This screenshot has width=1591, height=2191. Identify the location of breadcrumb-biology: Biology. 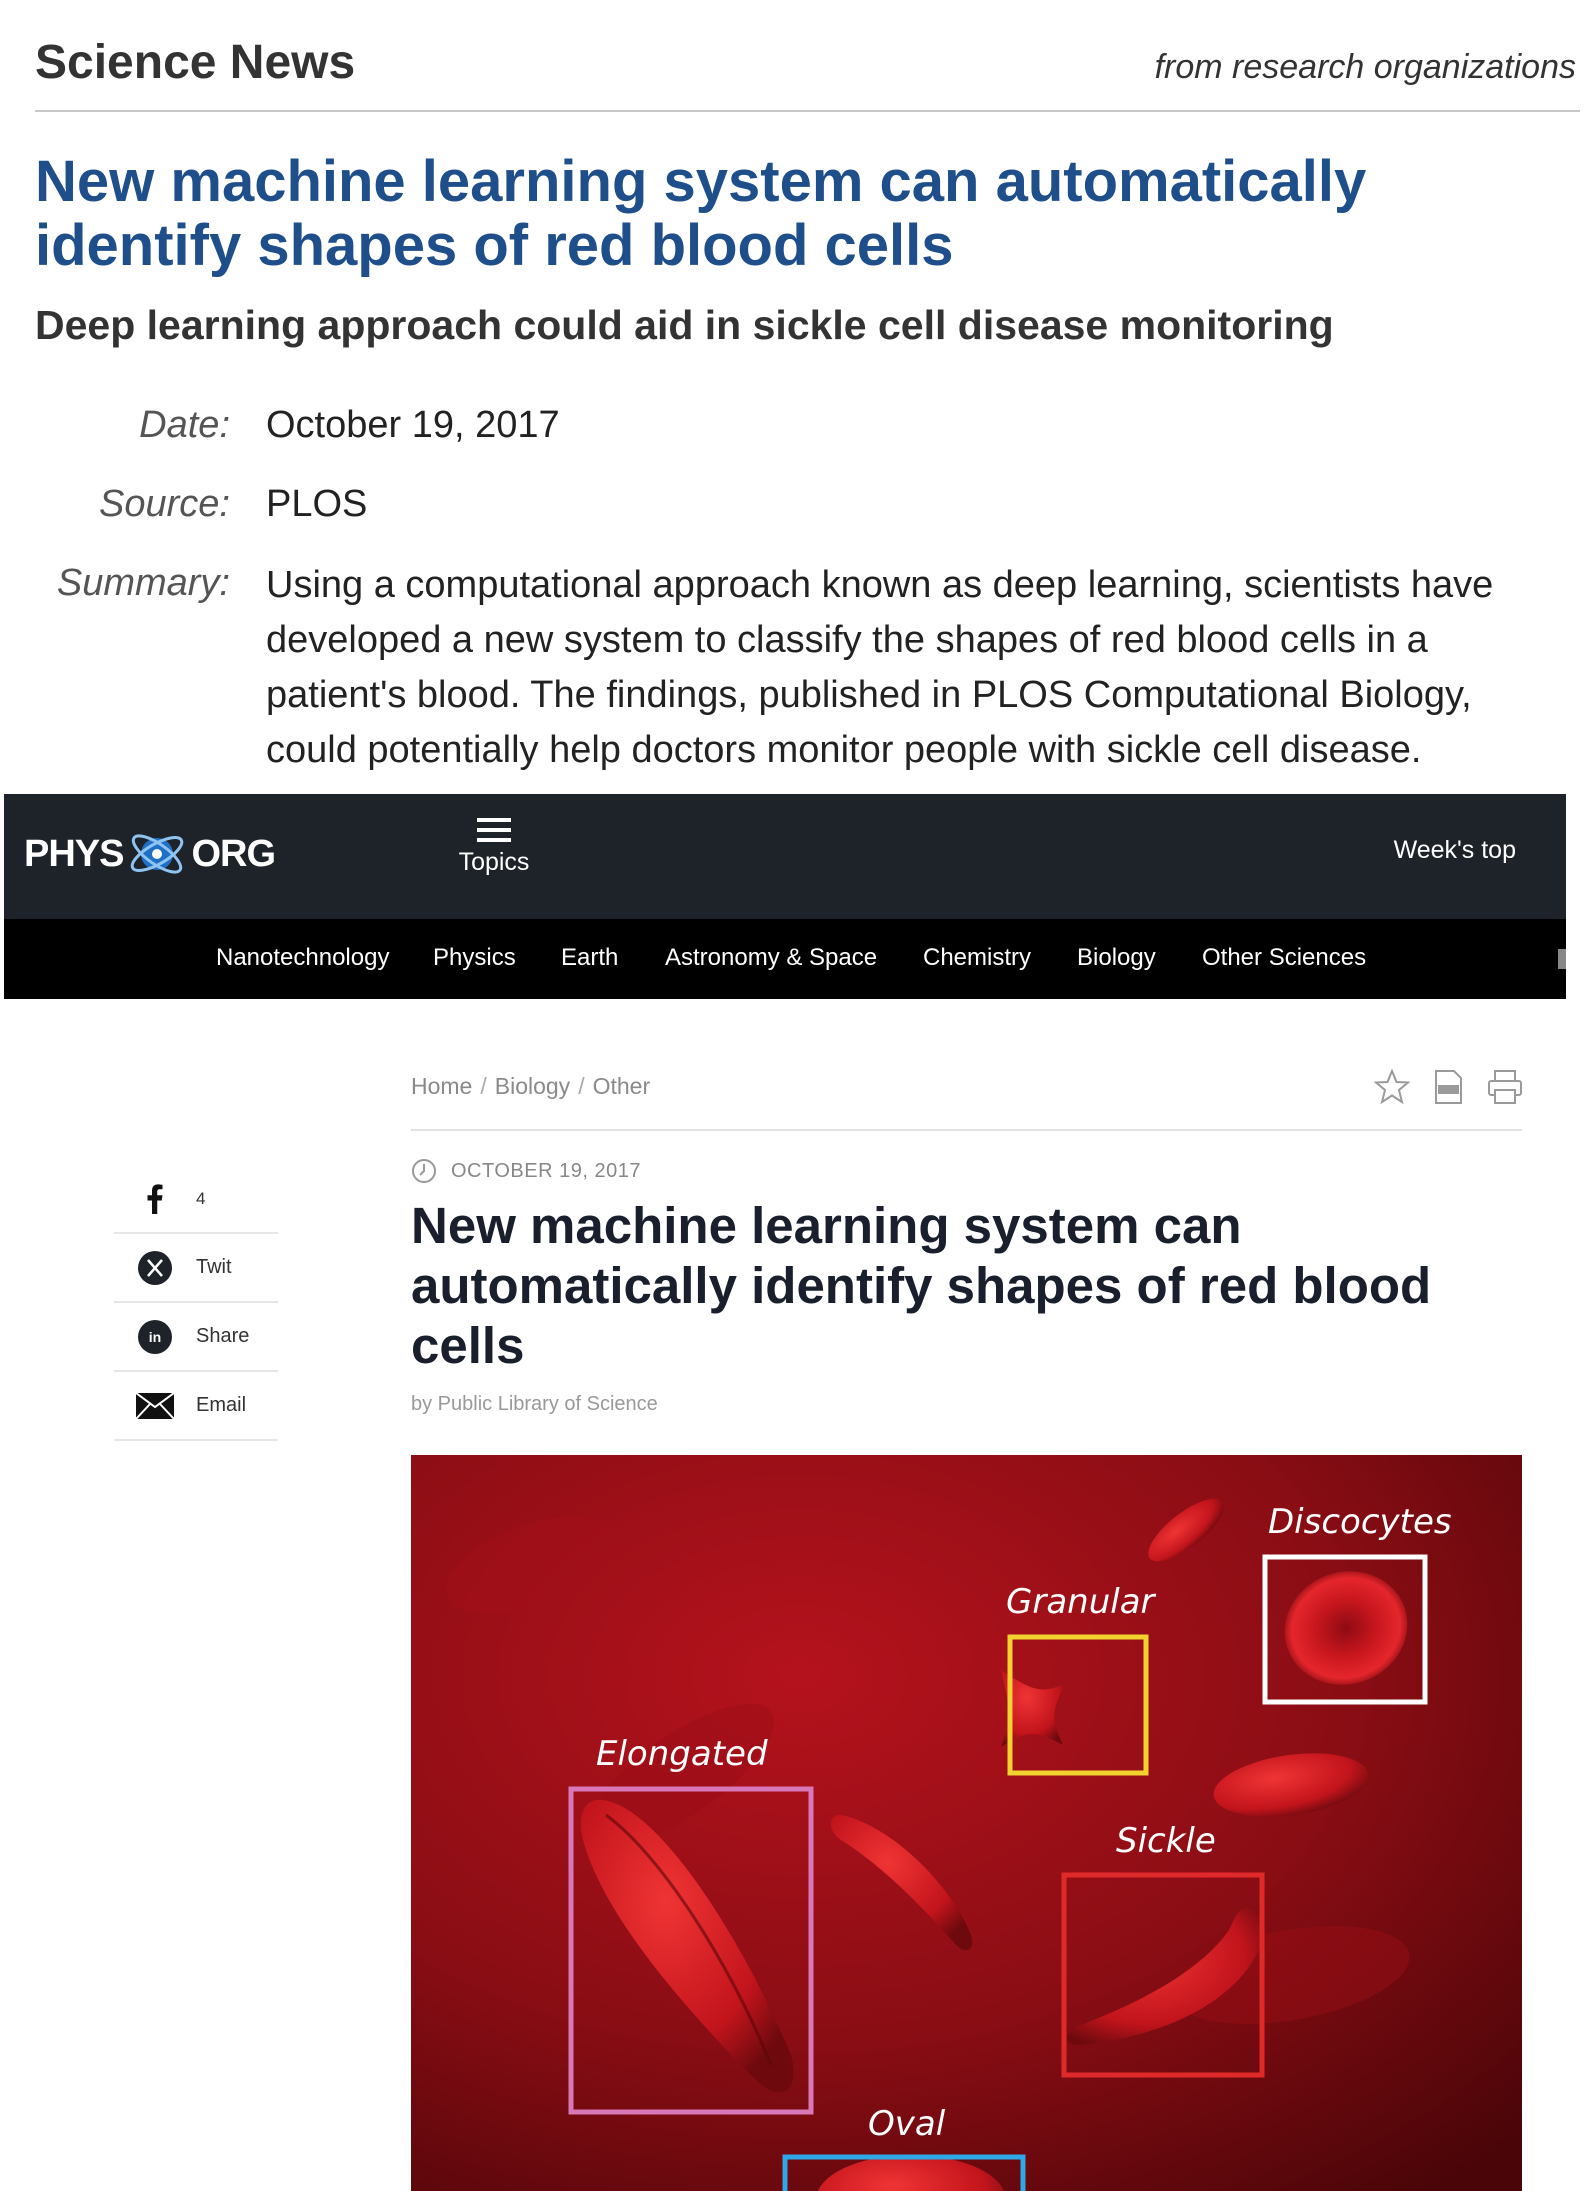
(532, 1086).